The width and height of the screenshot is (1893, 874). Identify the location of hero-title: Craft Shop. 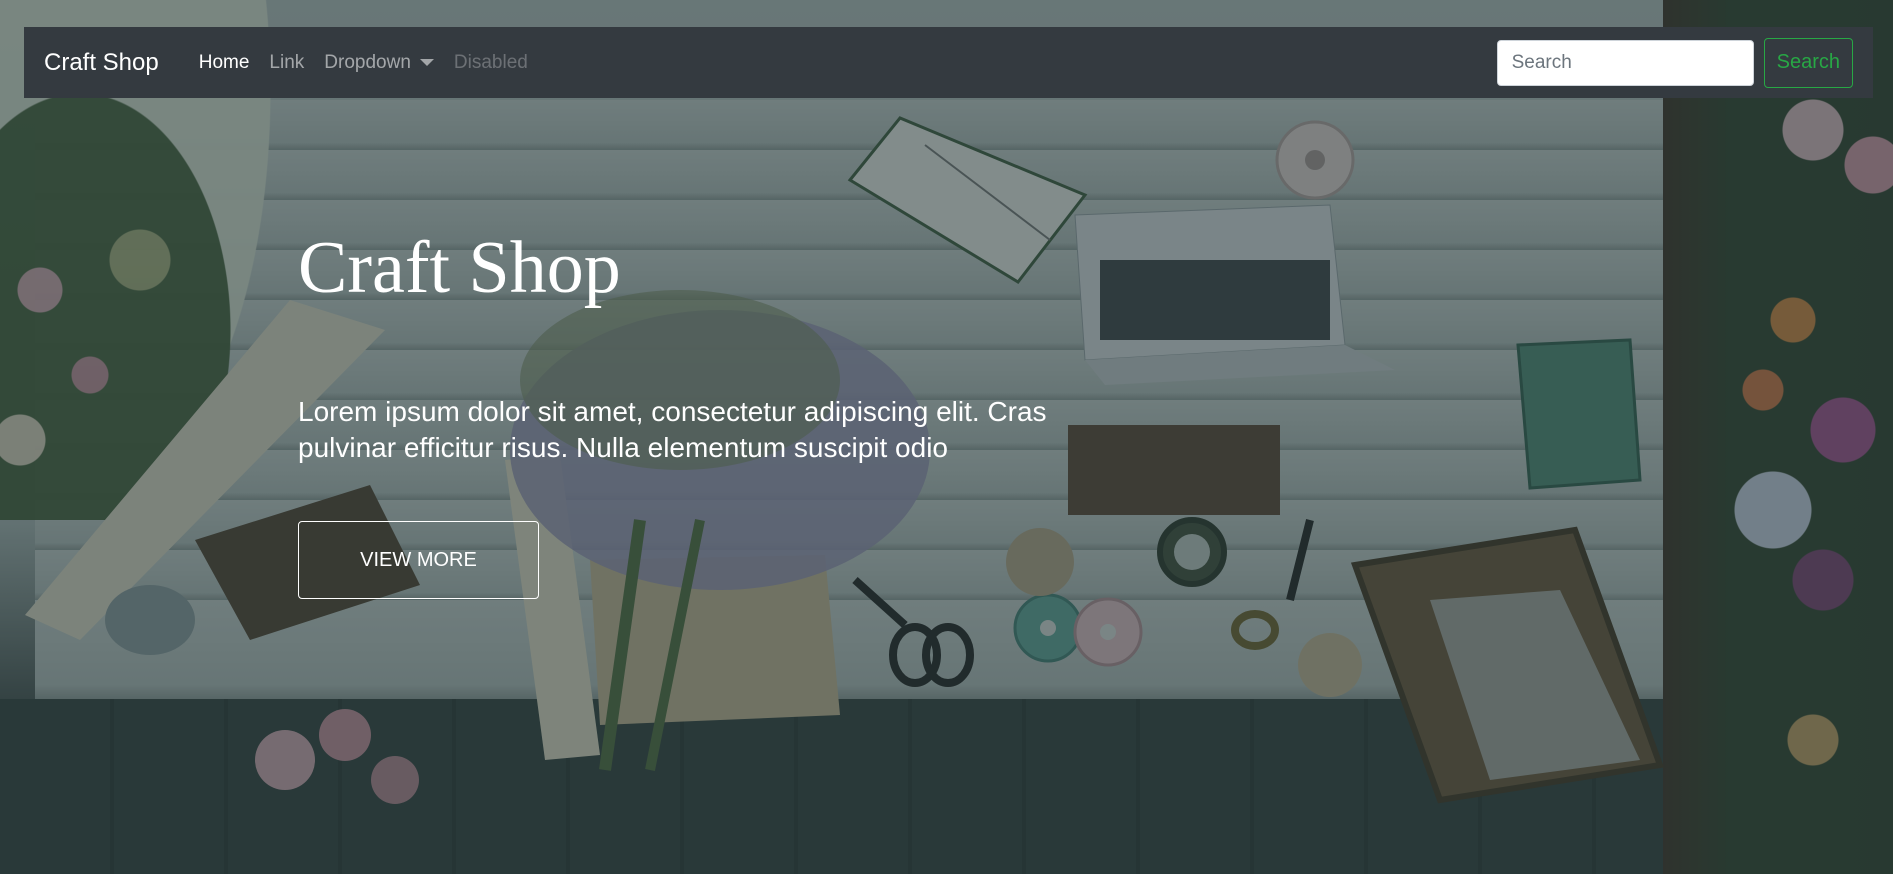
(459, 268).